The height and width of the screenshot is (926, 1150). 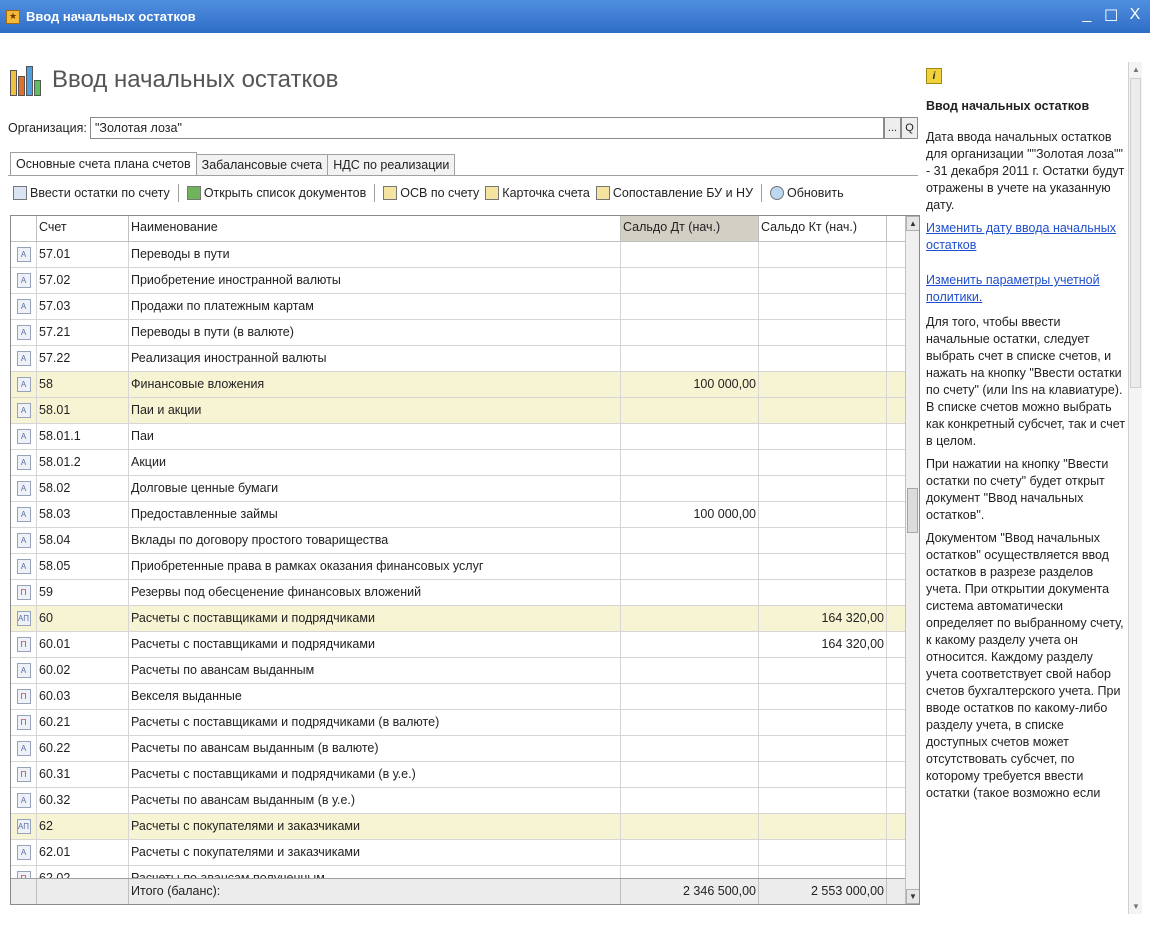 What do you see at coordinates (690, 228) in the screenshot?
I see `header-debit: Сальдо Дт (нач.)` at bounding box center [690, 228].